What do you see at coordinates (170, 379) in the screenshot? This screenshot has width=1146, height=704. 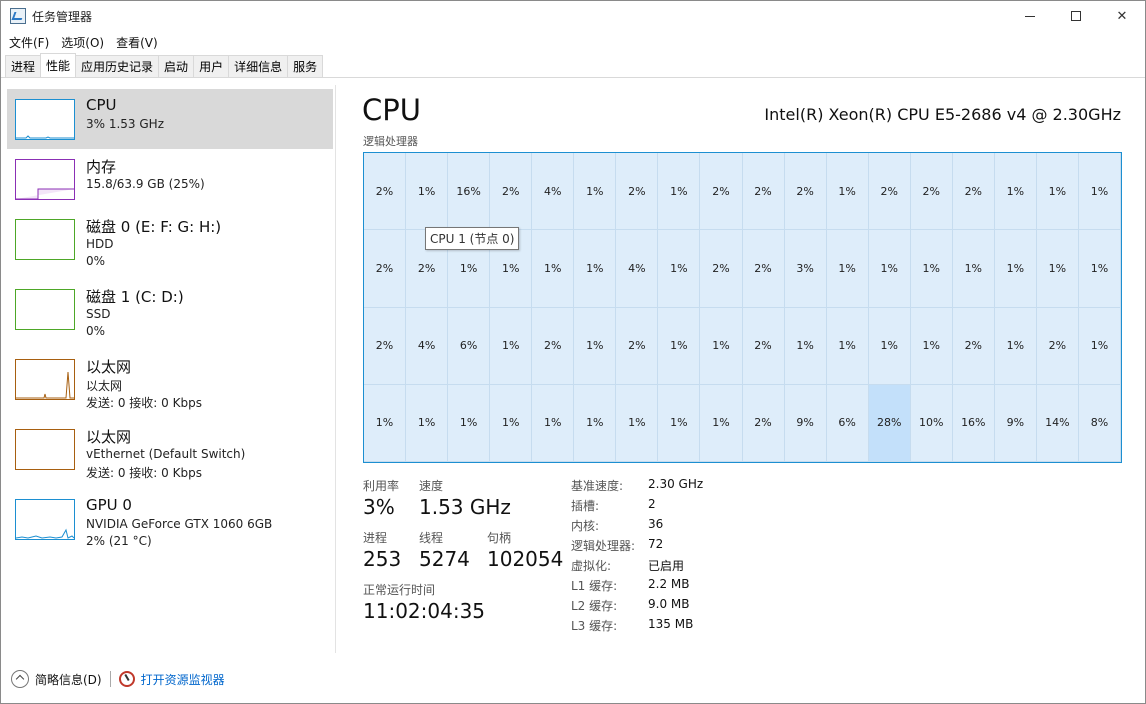 I see `sidebar-item-ethernet-1: 以太网 以太网 发送: 0 接收: 0 Kbps` at bounding box center [170, 379].